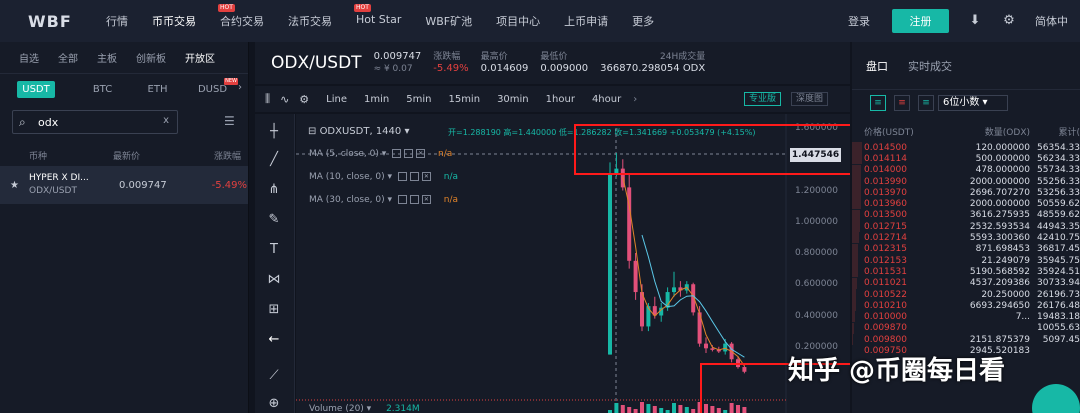 This screenshot has width=1080, height=413. Describe the element at coordinates (151, 57) in the screenshot. I see `market-tab: 创新板` at that location.